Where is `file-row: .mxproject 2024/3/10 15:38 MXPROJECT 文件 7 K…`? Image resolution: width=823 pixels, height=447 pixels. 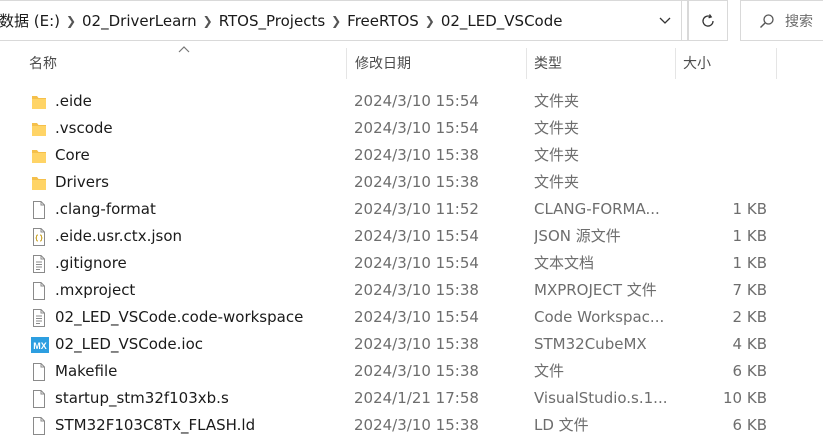 file-row: .mxproject 2024/3/10 15:38 MXPROJECT 文件 7 K… is located at coordinates (411, 290).